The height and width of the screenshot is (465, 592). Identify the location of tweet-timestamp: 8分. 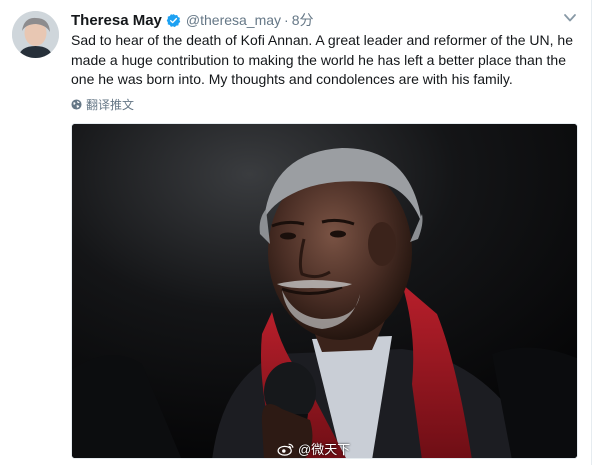
(303, 20).